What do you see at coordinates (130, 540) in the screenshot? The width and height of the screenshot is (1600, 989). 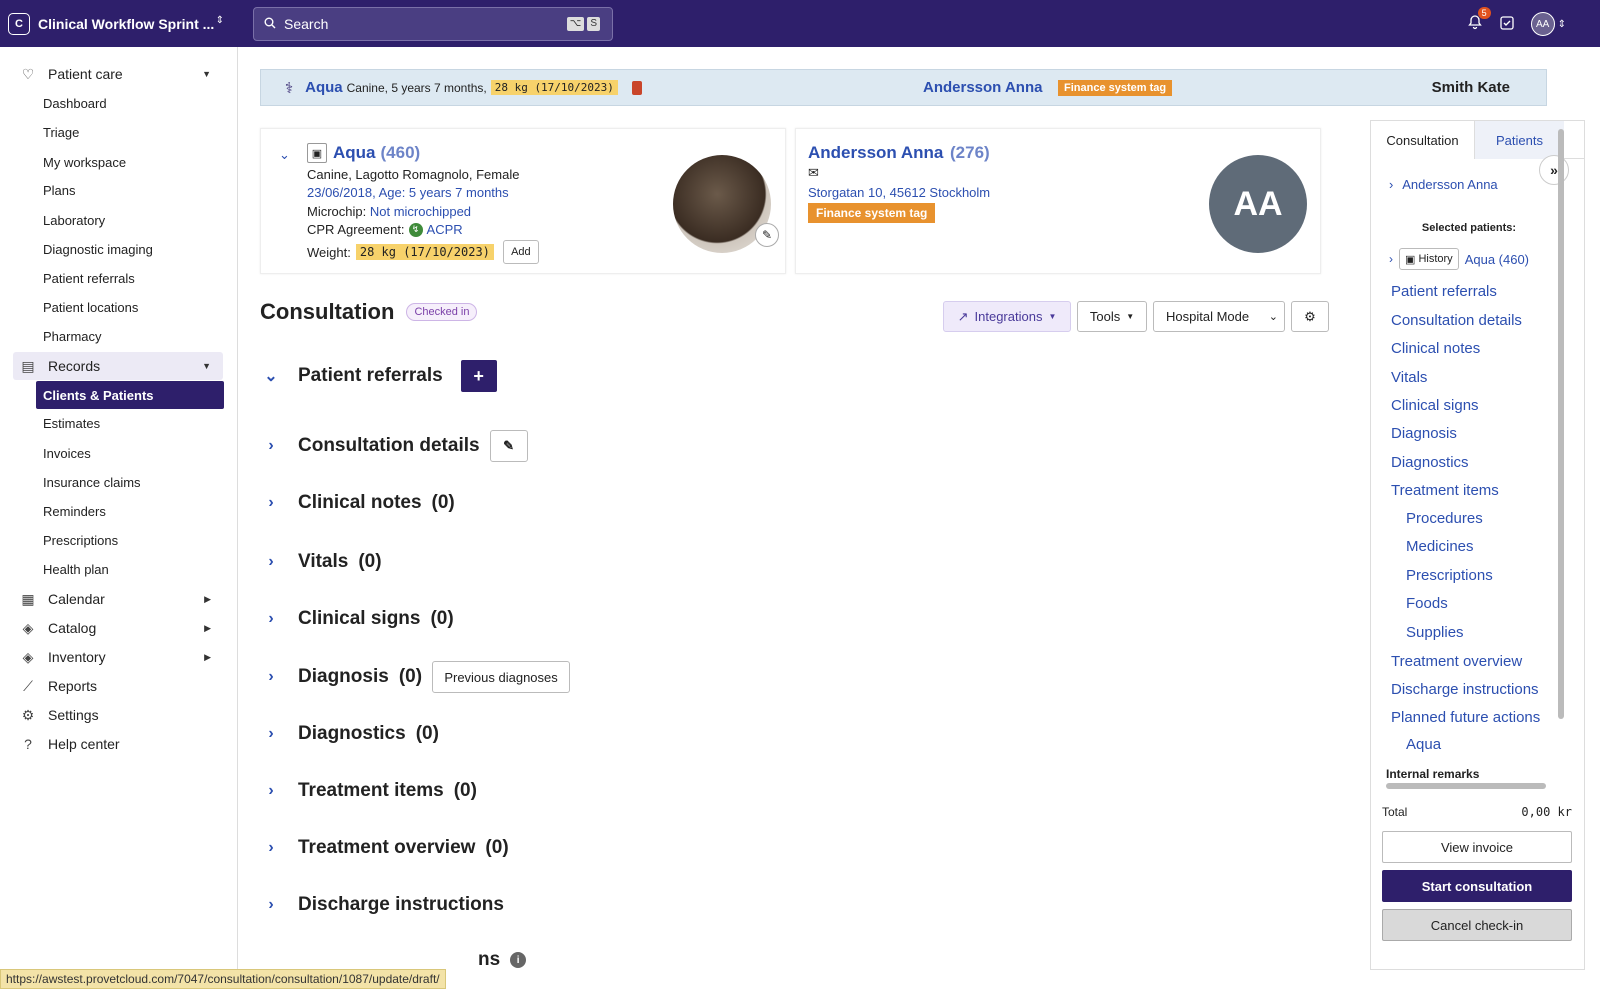 I see `sidebar-item-prescriptions: Prescriptions` at bounding box center [130, 540].